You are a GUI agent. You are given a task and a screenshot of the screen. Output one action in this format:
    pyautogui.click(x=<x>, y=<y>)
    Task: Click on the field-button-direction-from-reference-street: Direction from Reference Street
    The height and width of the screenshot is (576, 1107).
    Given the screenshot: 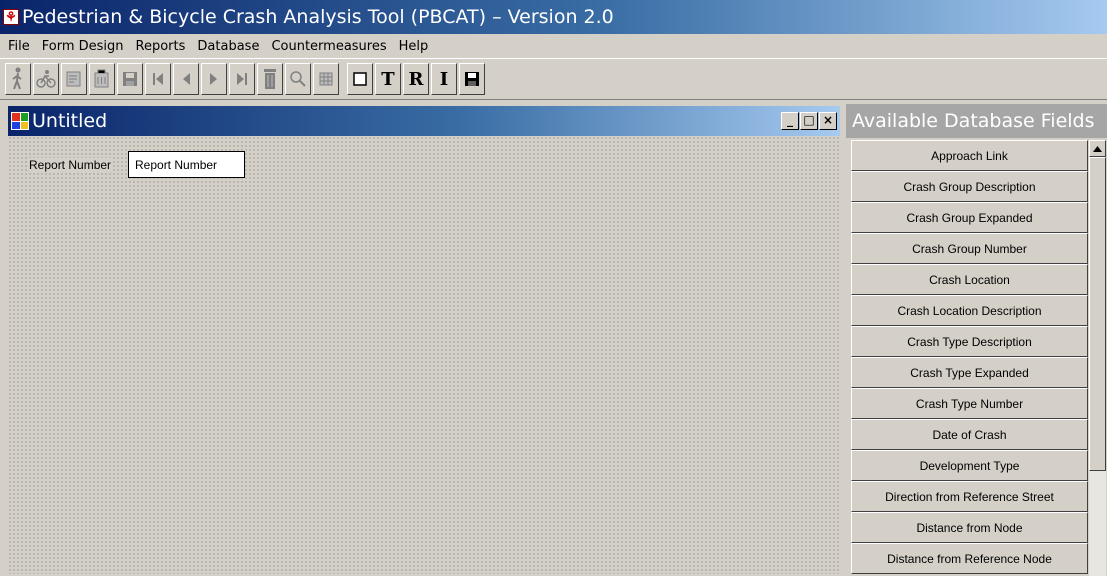 What is the action you would take?
    pyautogui.click(x=969, y=496)
    